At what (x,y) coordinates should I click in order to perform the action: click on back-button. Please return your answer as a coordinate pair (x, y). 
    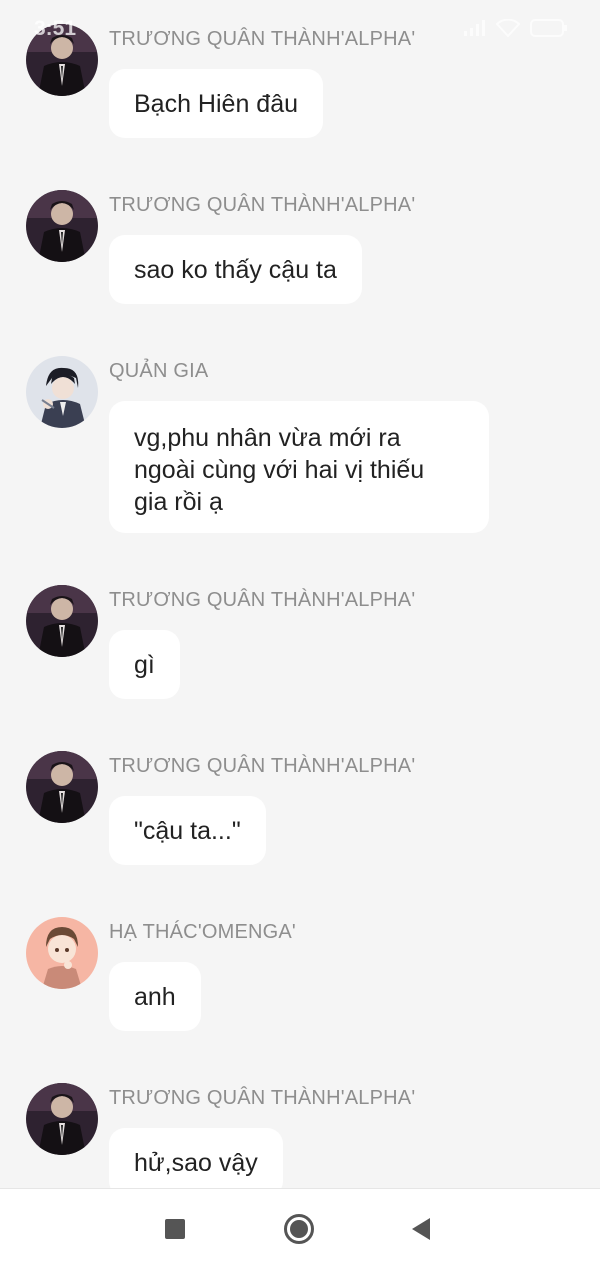
    Looking at the image, I should click on (421, 1229).